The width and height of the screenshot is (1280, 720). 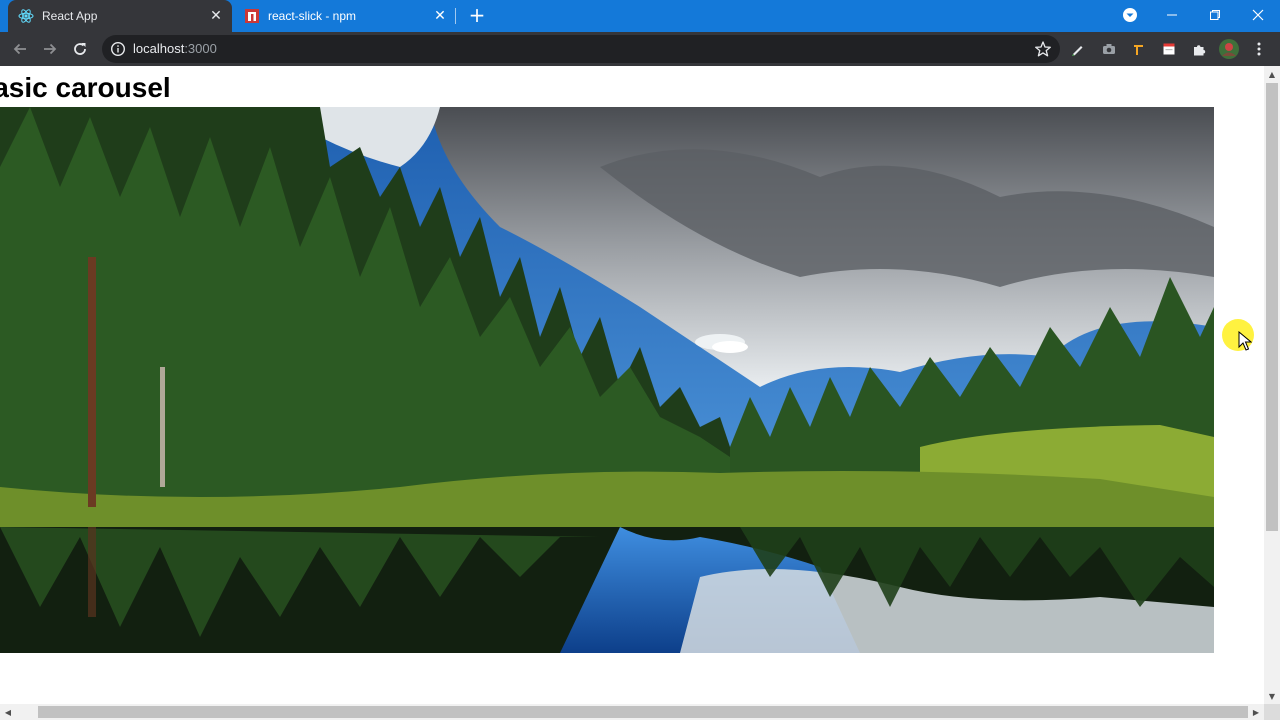 I want to click on scroll-up-arrow-icon: ▲, so click(x=1272, y=74).